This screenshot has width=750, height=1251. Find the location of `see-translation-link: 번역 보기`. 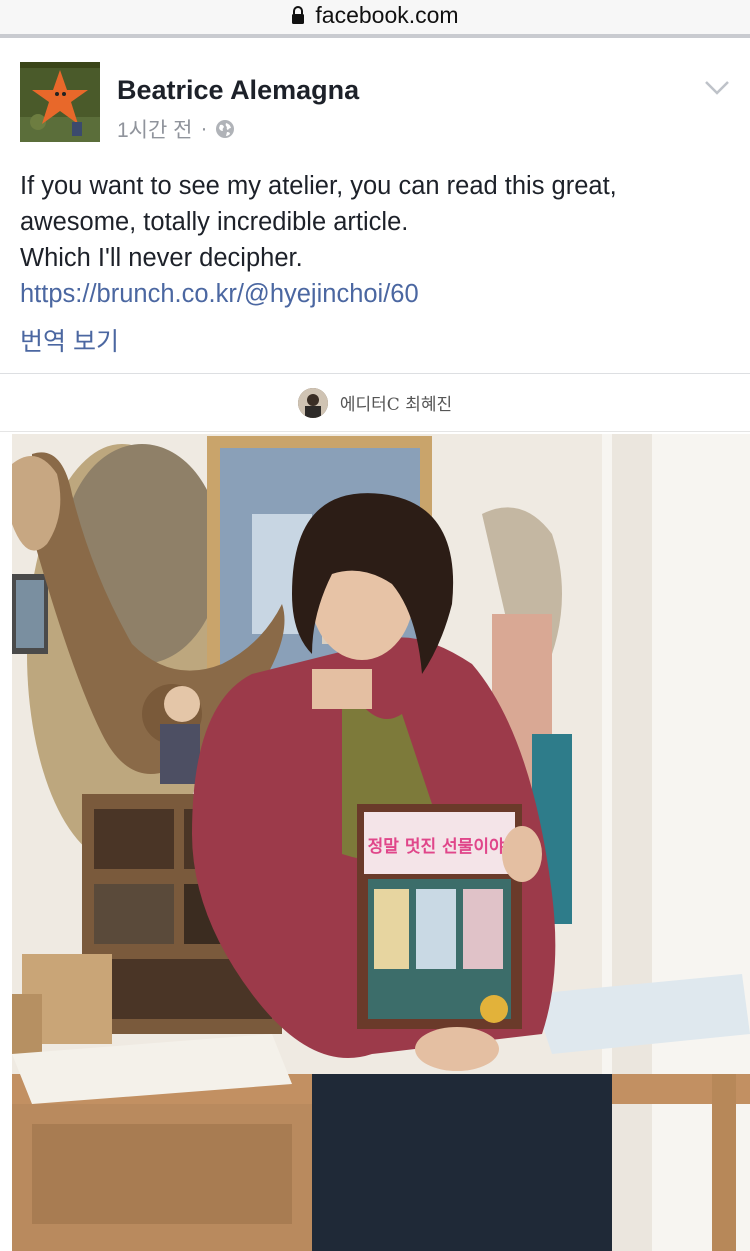

see-translation-link: 번역 보기 is located at coordinates (69, 340).